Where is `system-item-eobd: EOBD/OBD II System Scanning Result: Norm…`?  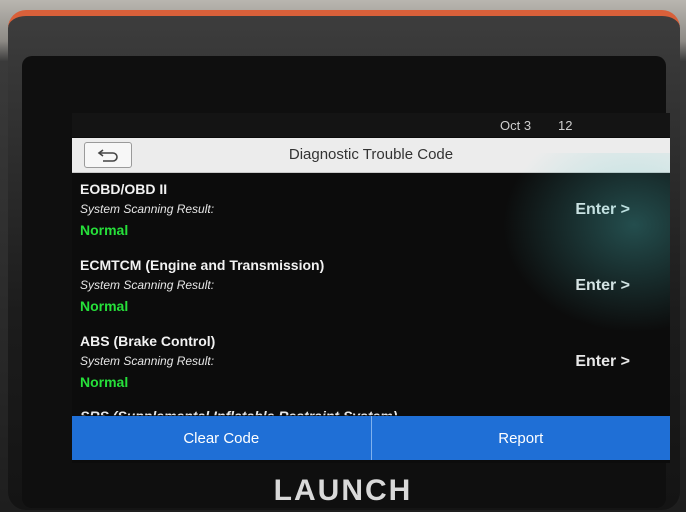 system-item-eobd: EOBD/OBD II System Scanning Result: Norm… is located at coordinates (371, 211).